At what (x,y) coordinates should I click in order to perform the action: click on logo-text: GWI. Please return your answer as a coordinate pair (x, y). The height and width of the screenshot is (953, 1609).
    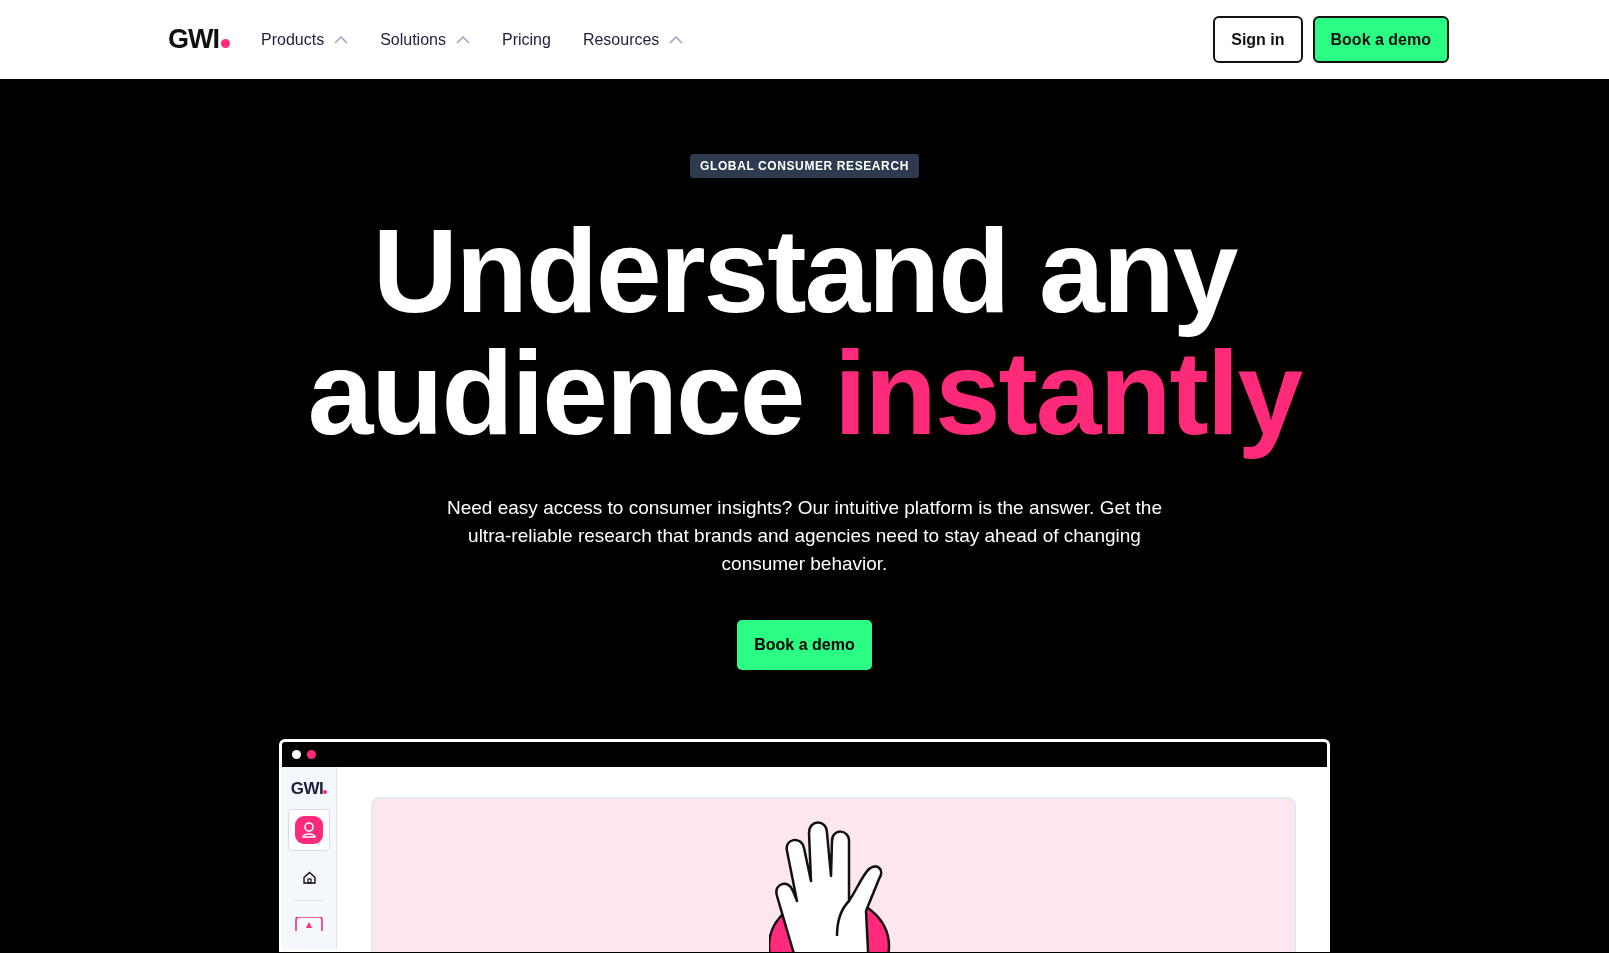
    Looking at the image, I should click on (193, 39).